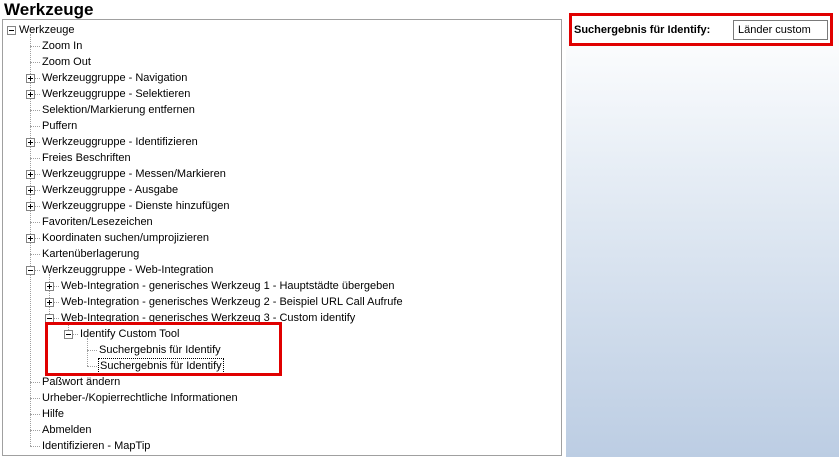 Image resolution: width=839 pixels, height=457 pixels. I want to click on tree-item-label: Hilfe, so click(53, 414).